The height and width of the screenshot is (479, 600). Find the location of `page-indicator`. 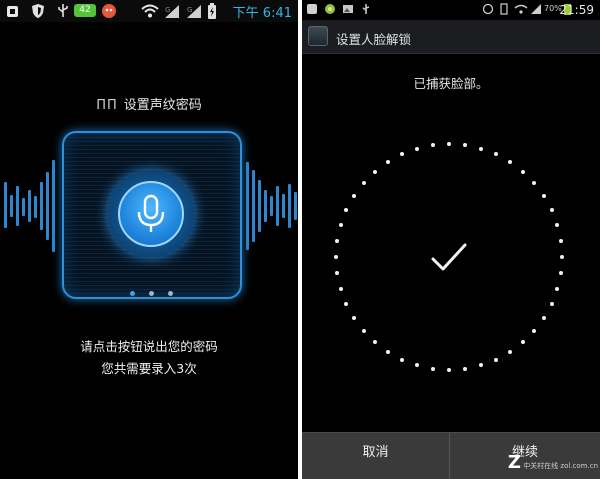

page-indicator is located at coordinates (154, 295).